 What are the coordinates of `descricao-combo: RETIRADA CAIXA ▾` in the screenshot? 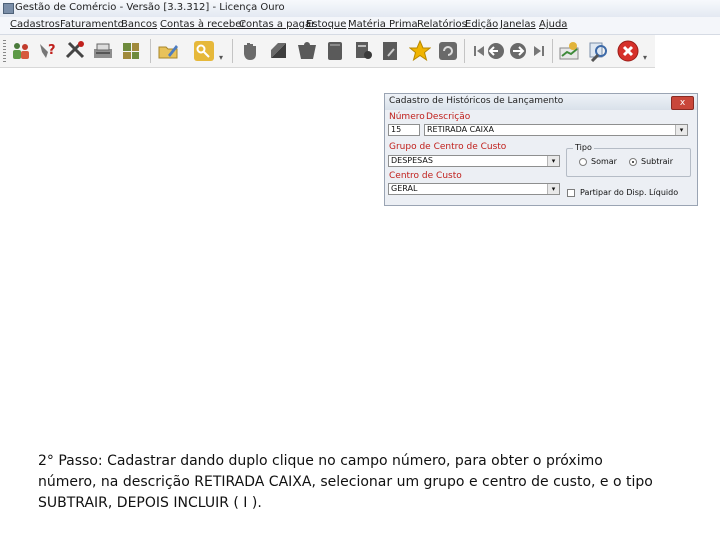 It's located at (556, 130).